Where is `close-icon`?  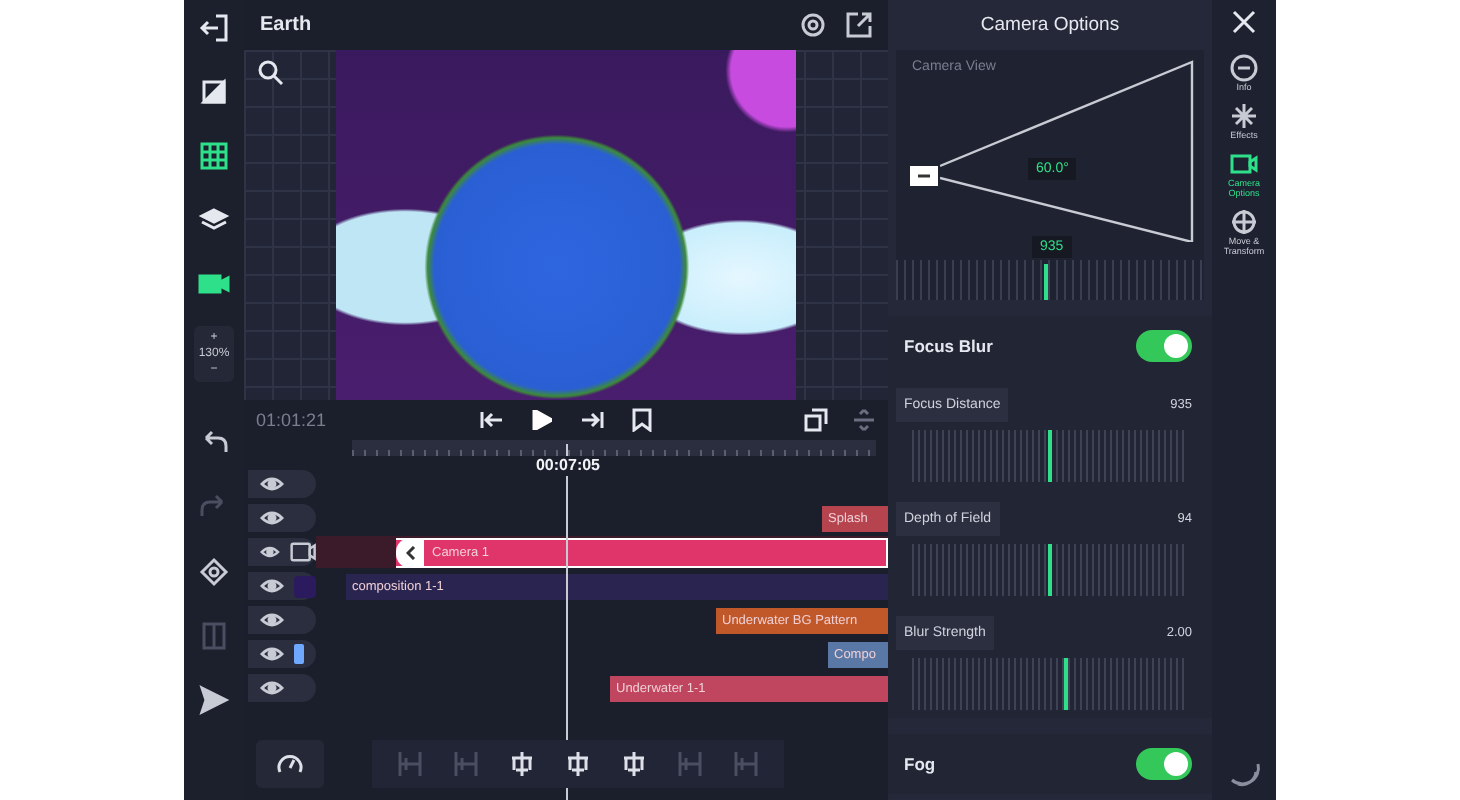 close-icon is located at coordinates (1244, 22).